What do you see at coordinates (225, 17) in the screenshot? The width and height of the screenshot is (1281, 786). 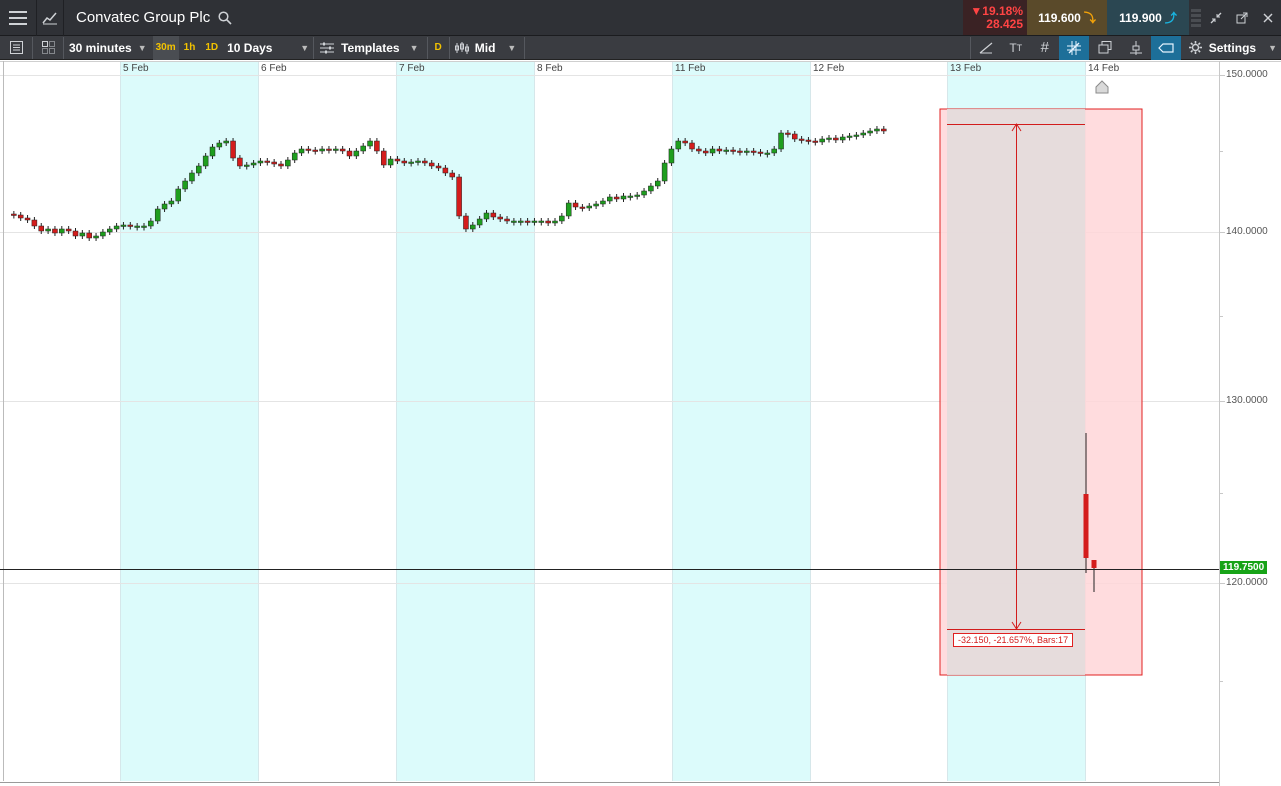 I see `search-icon` at bounding box center [225, 17].